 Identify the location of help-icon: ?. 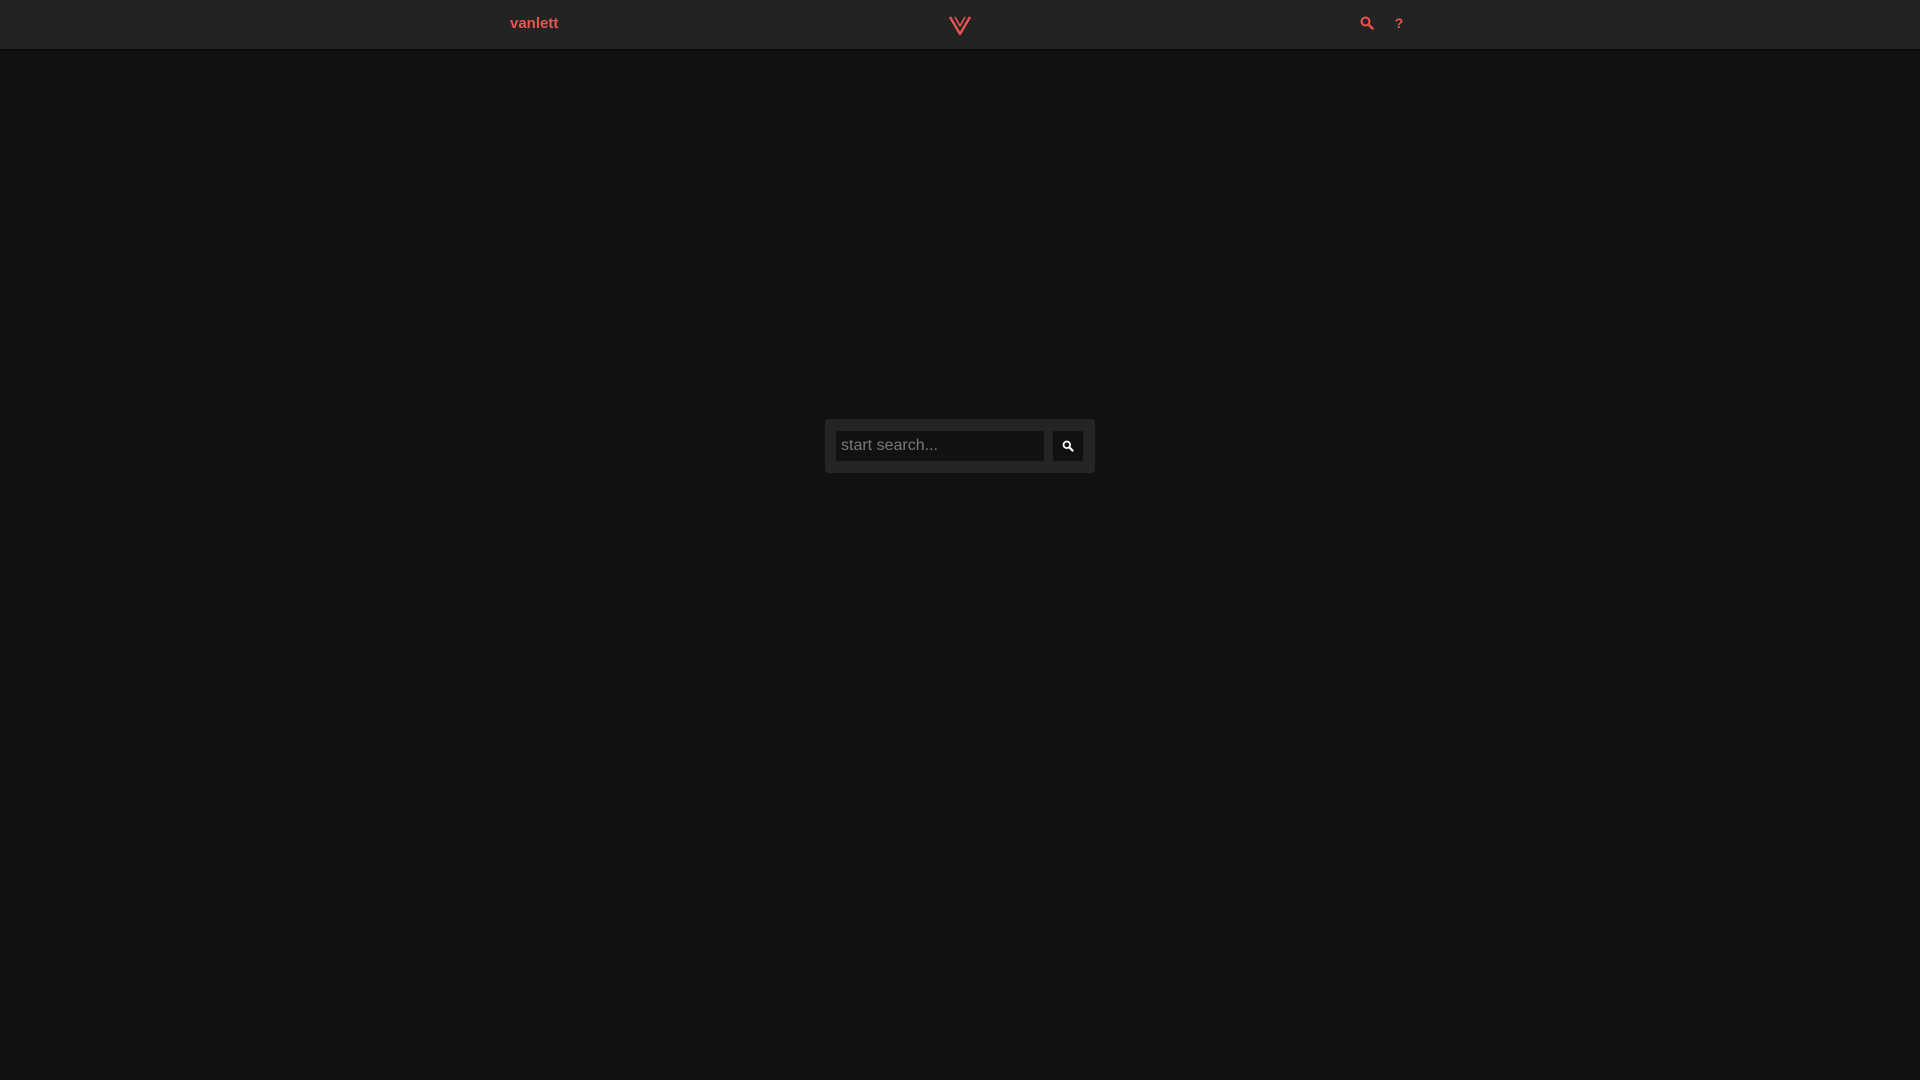
(1399, 23).